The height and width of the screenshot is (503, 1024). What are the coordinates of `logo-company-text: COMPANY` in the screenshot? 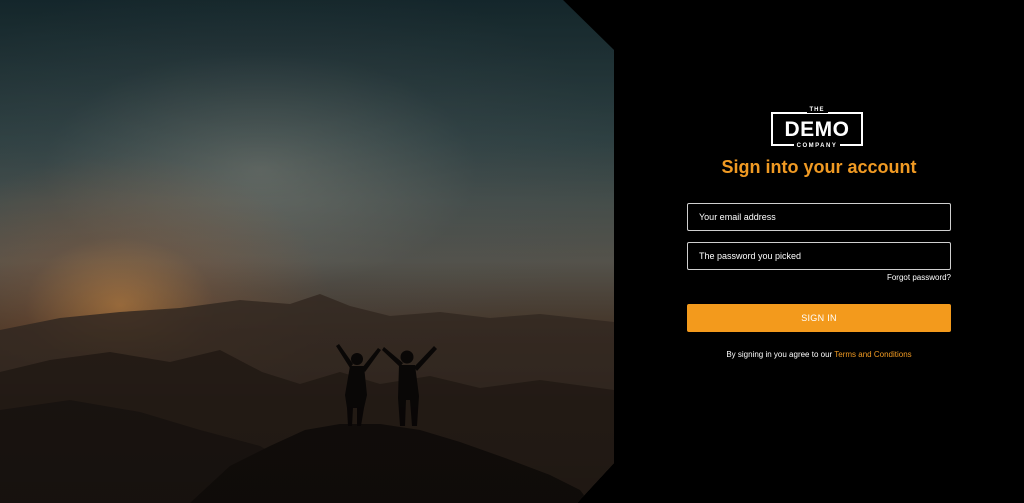 It's located at (817, 146).